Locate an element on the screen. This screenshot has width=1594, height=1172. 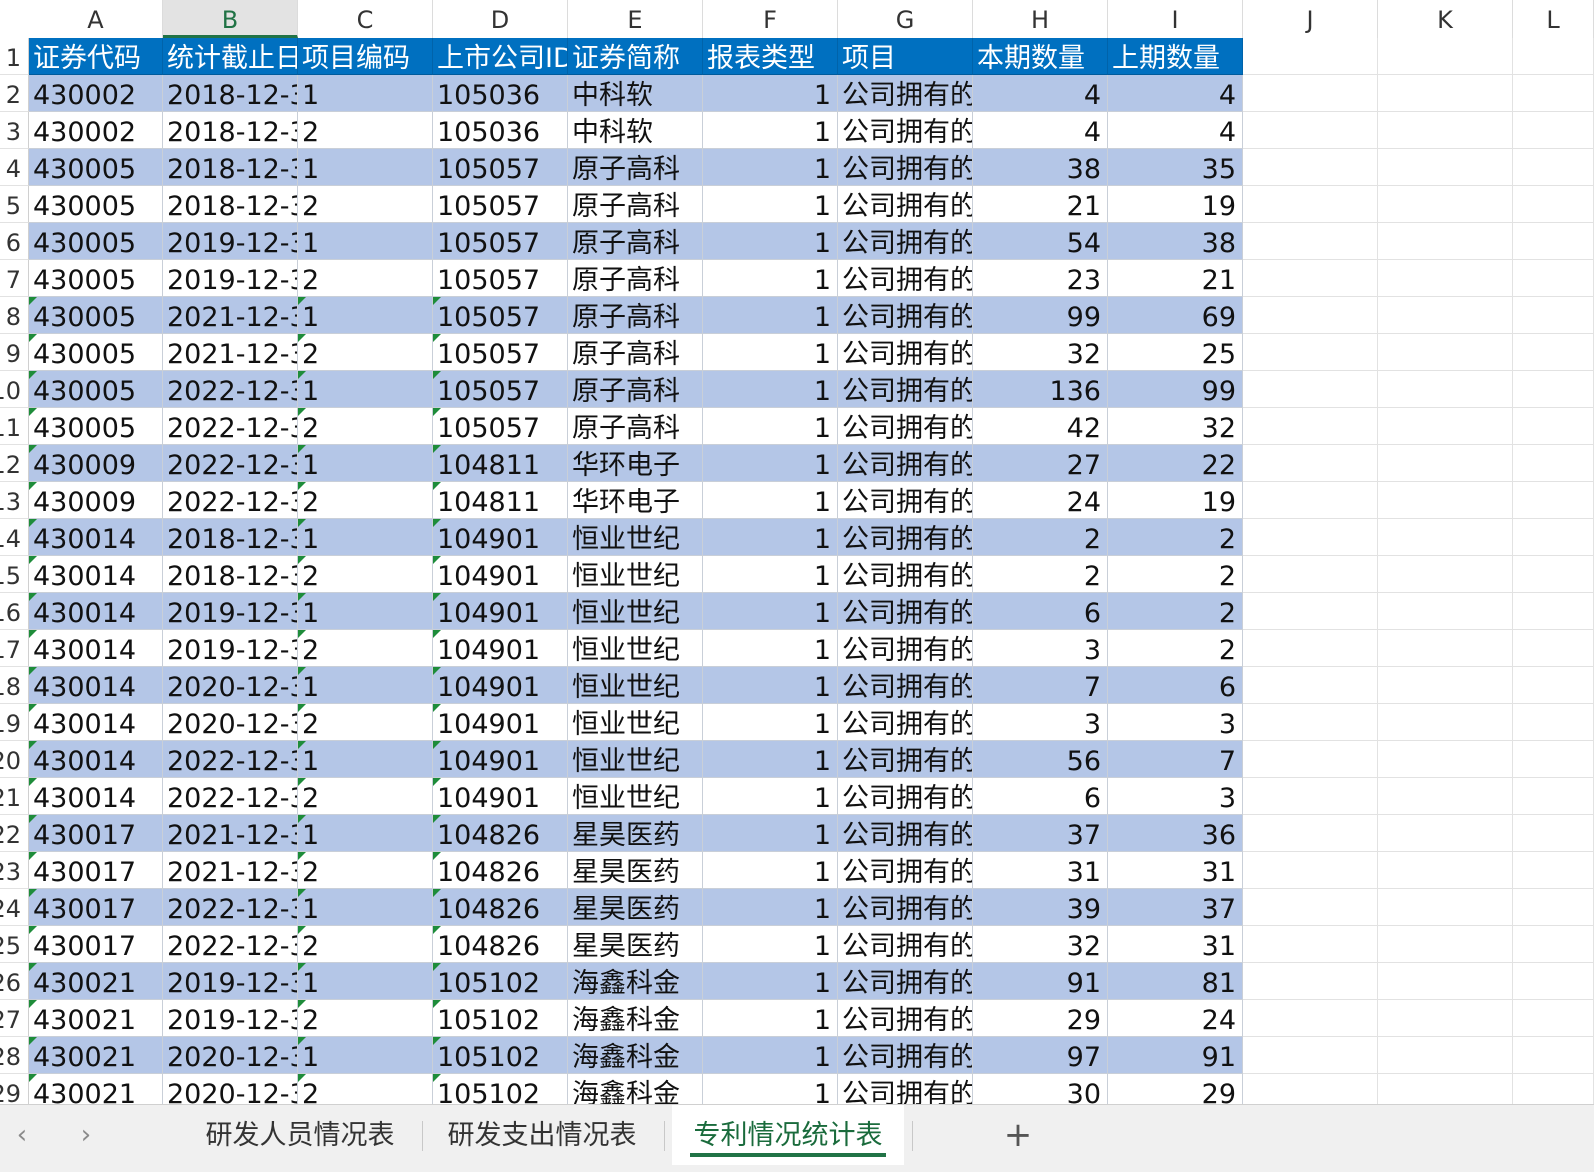
row-header: 6 is located at coordinates (14, 241).